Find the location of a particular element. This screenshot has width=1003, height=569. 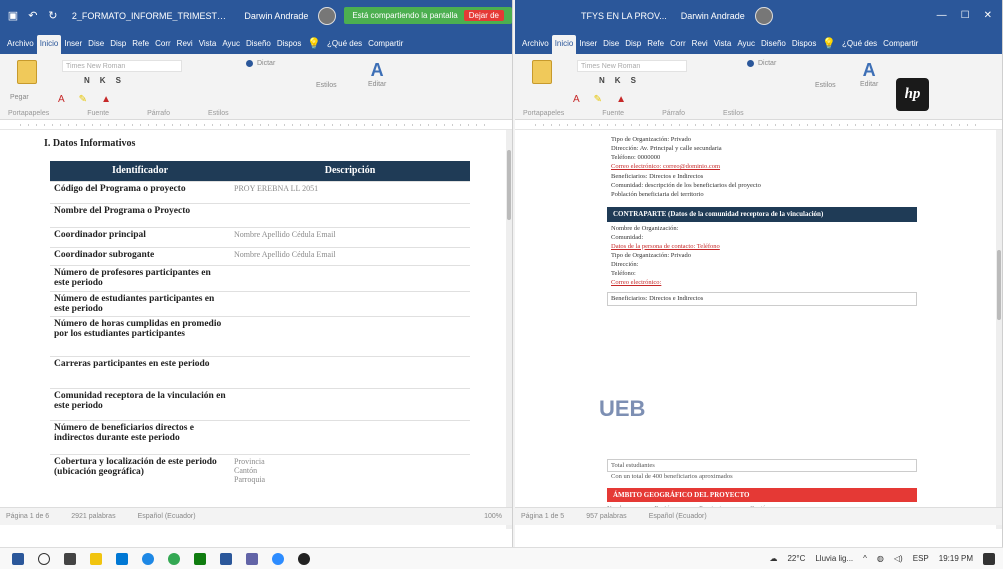

redo-icon: ↻ is located at coordinates (53, 16).